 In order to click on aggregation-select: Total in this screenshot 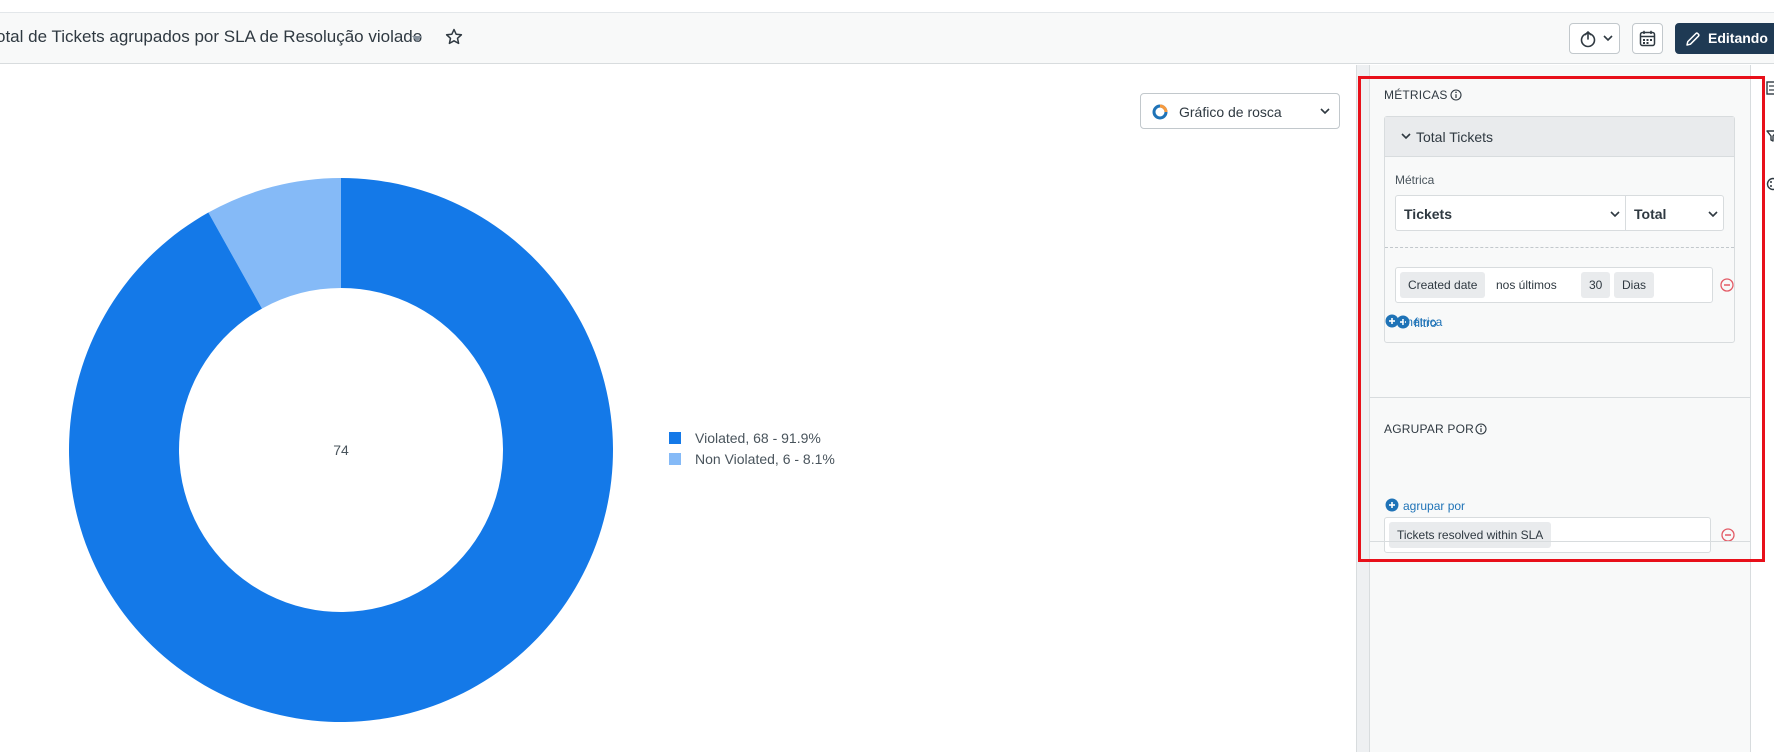, I will do `click(1674, 213)`.